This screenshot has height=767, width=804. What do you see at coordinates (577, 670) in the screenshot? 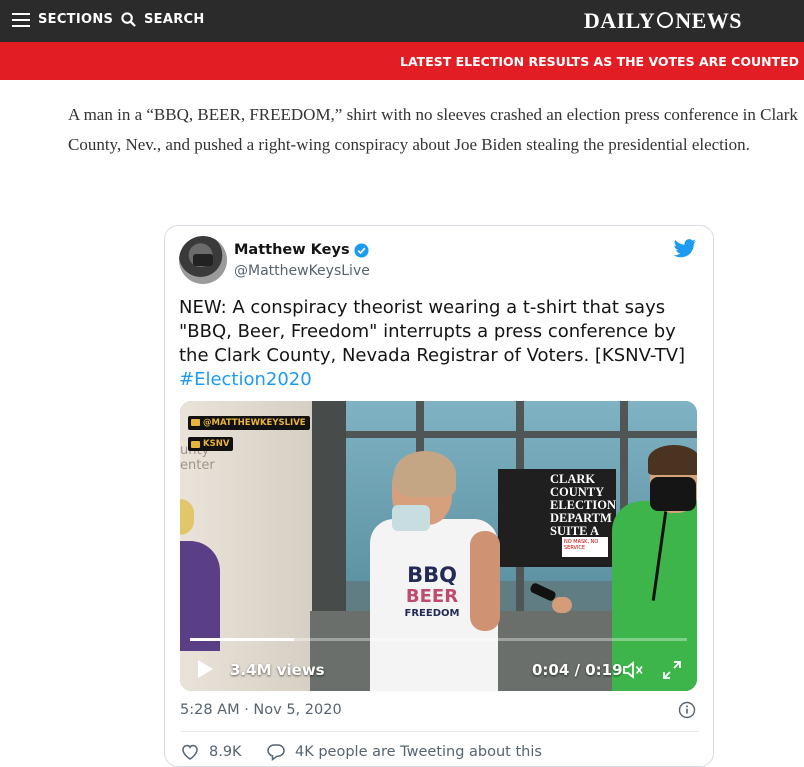
I see `video-time: 0:04 / 0:19` at bounding box center [577, 670].